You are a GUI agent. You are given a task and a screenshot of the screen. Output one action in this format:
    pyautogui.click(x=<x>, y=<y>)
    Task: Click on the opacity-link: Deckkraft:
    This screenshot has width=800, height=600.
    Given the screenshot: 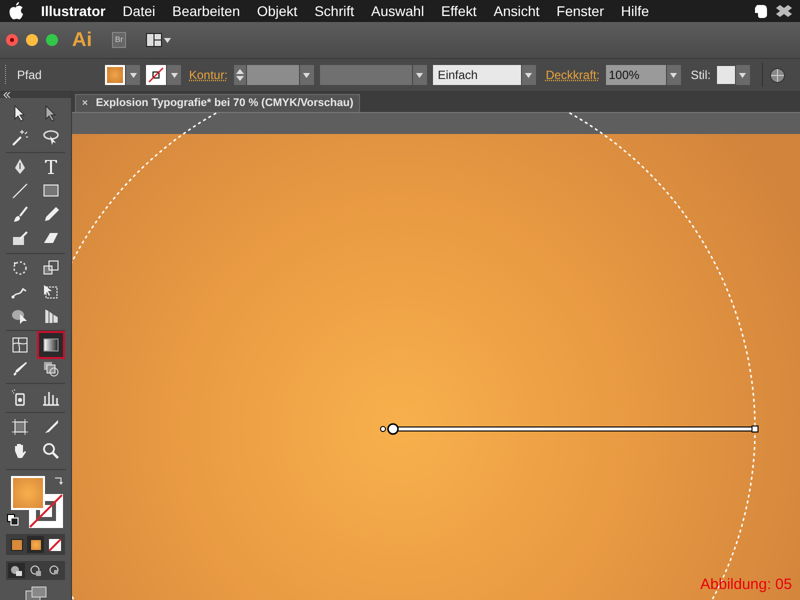 What is the action you would take?
    pyautogui.click(x=573, y=75)
    